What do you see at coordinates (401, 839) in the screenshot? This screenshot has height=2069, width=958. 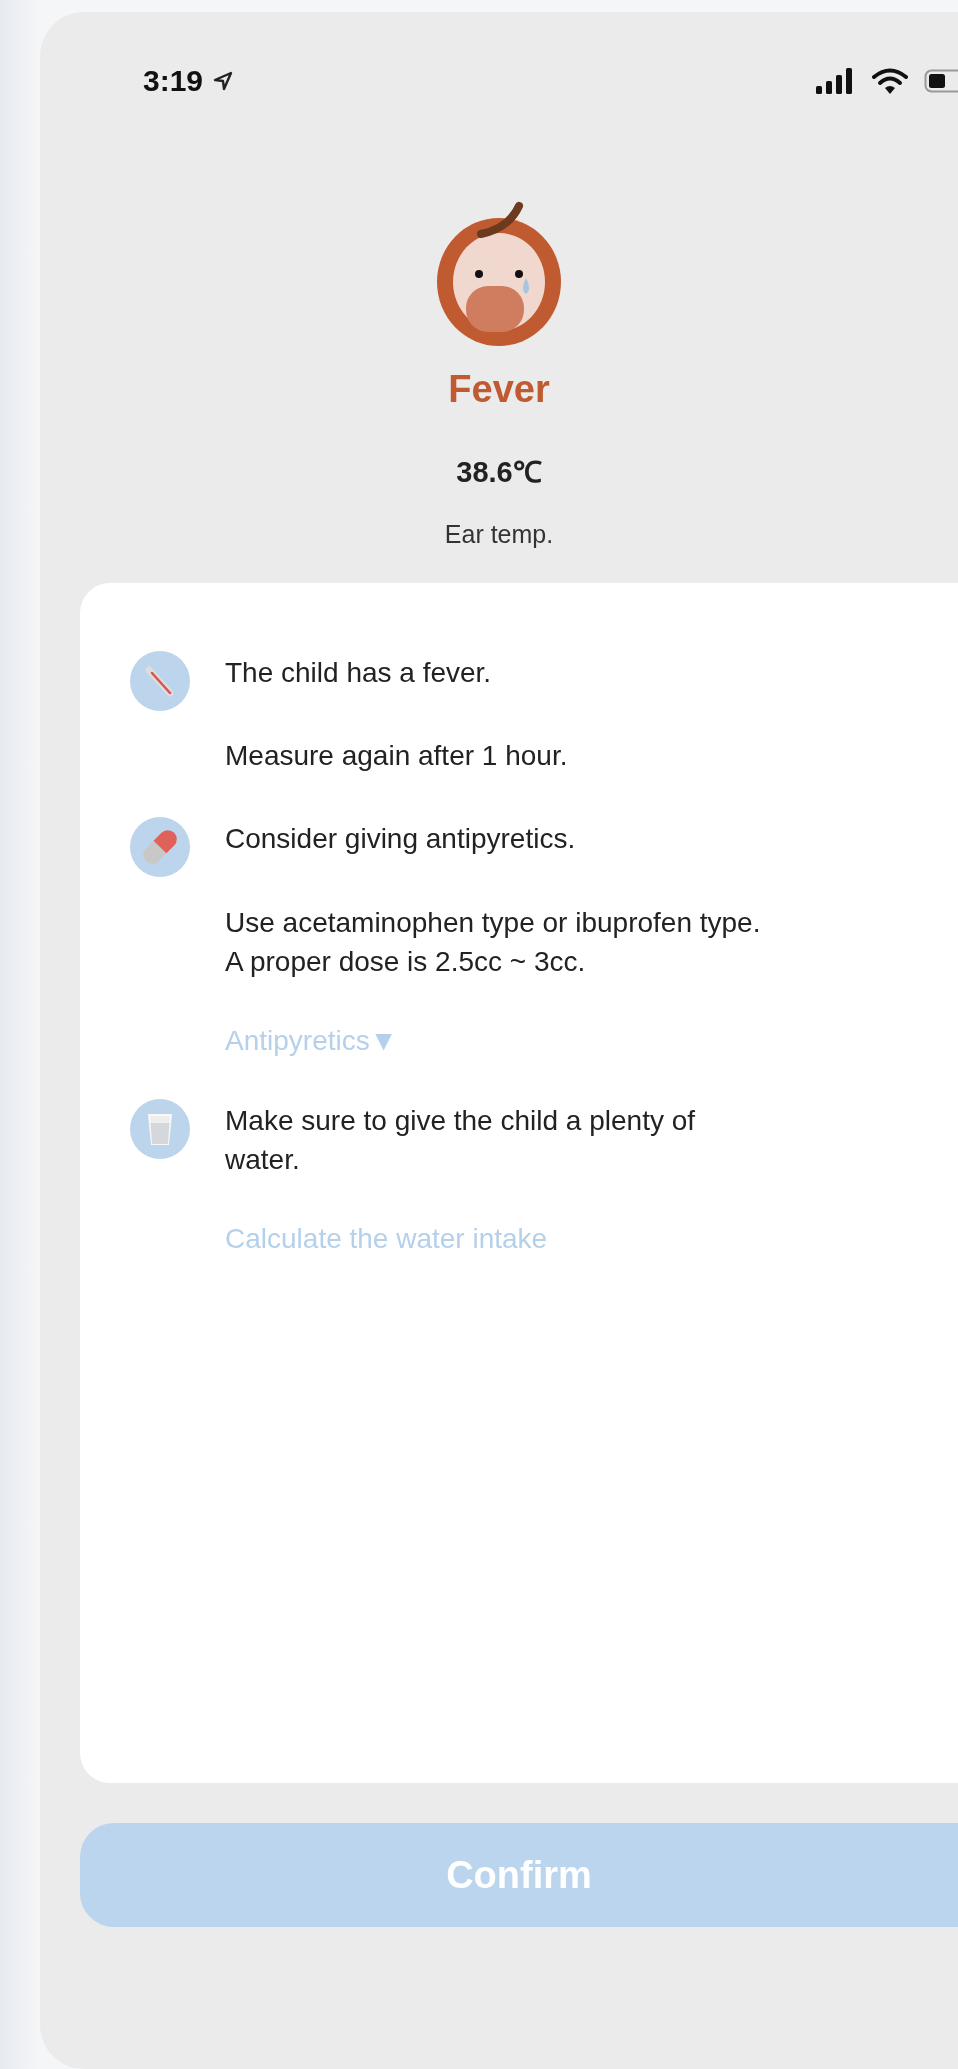 I see `advice-text: Consider giving antipyretics.` at bounding box center [401, 839].